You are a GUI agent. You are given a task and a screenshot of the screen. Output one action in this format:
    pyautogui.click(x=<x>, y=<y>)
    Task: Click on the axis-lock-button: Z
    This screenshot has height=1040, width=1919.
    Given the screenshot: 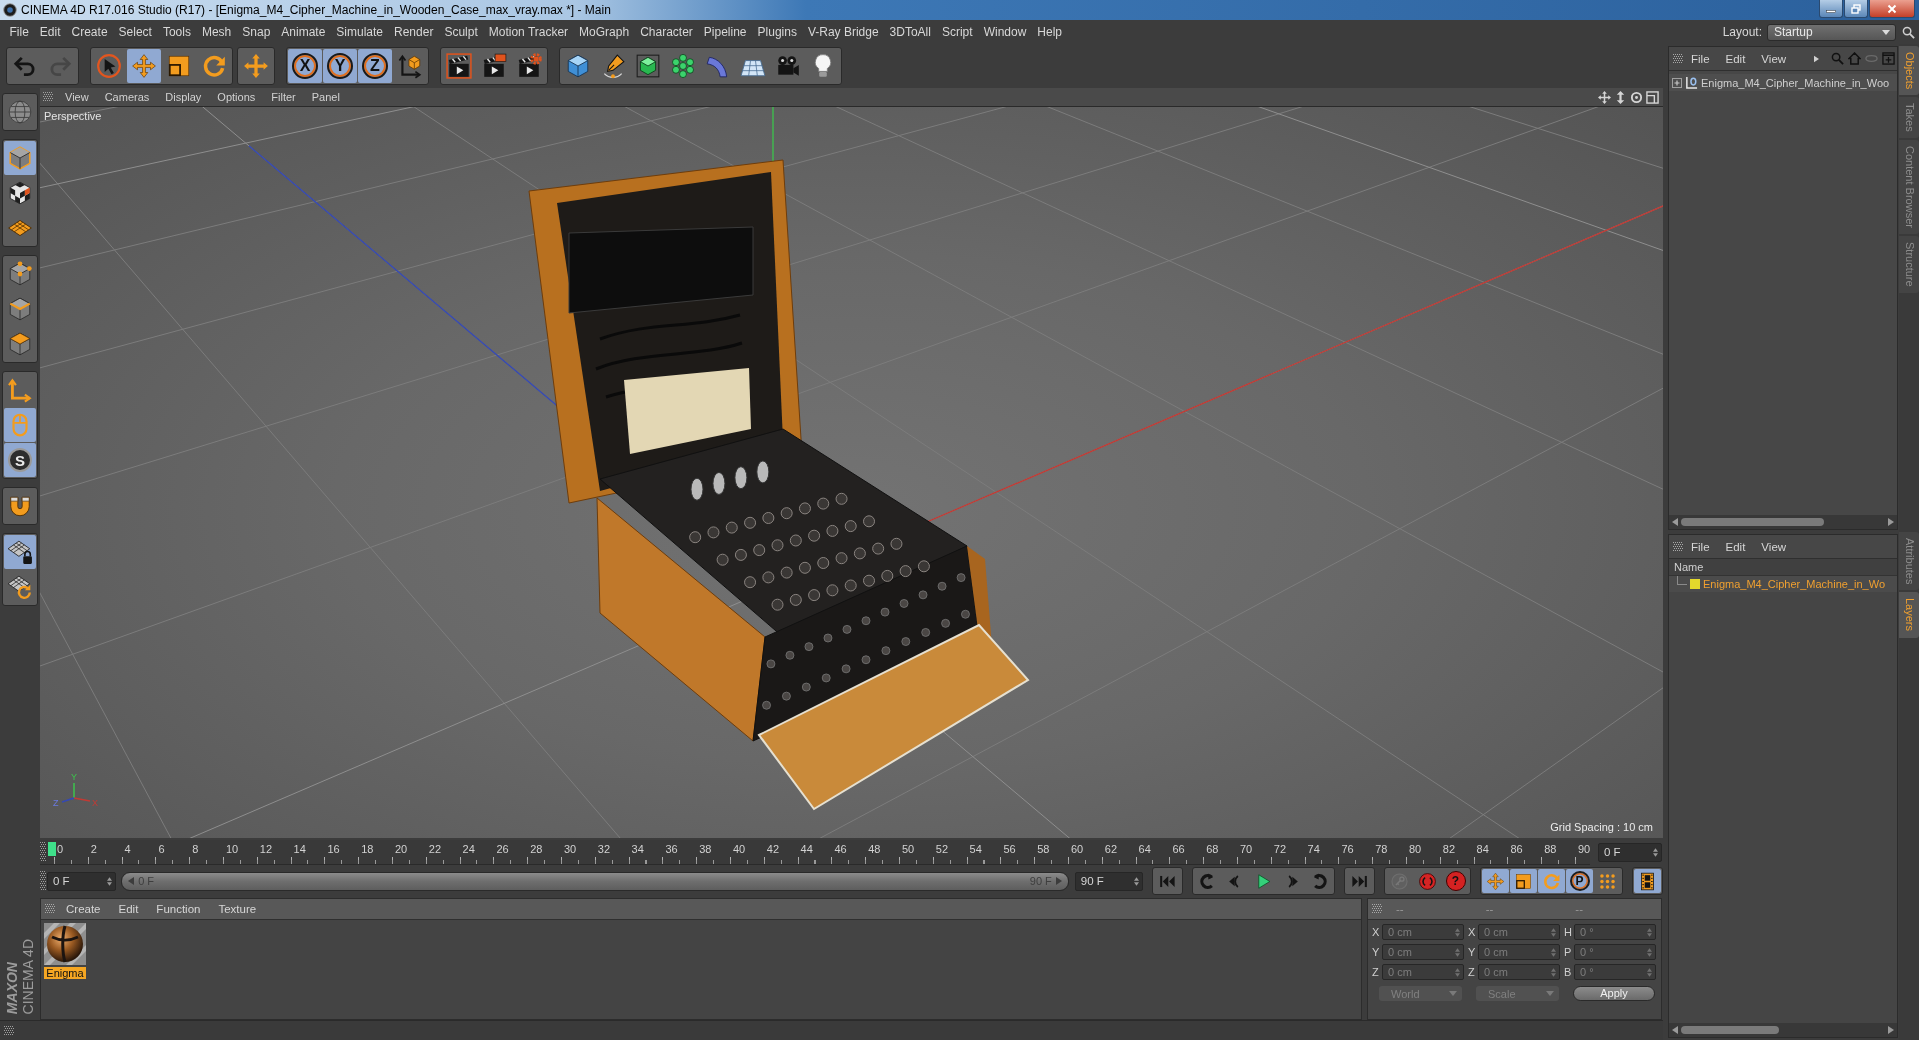 What is the action you would take?
    pyautogui.click(x=375, y=66)
    